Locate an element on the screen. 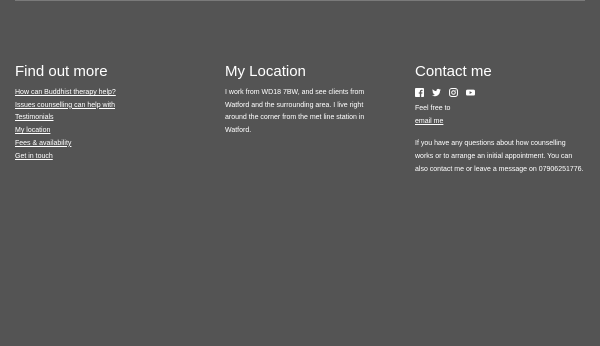 Image resolution: width=600 pixels, height=346 pixels. location-heading: My Location is located at coordinates (265, 71).